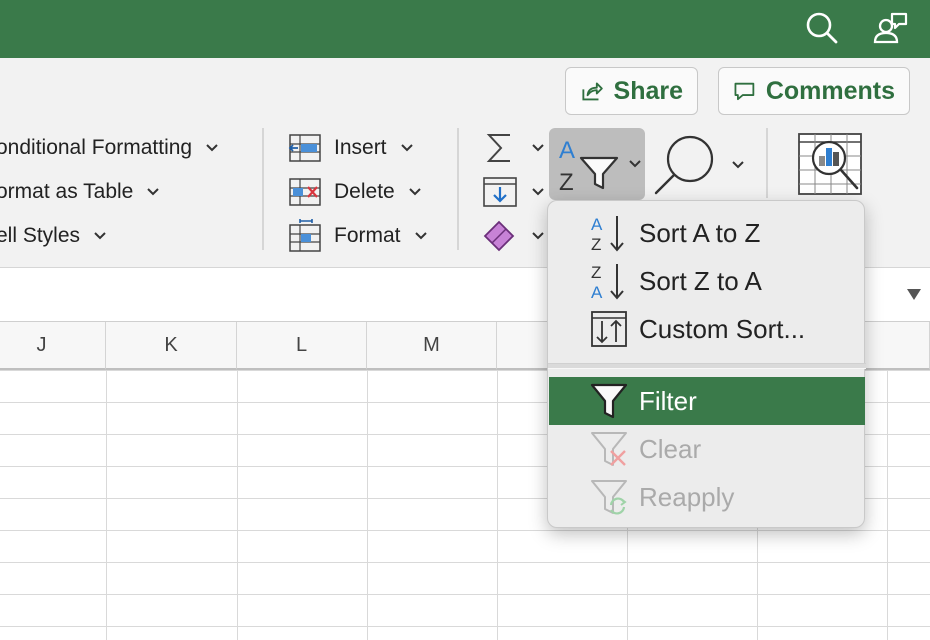 Image resolution: width=930 pixels, height=640 pixels. I want to click on column-header-j: J, so click(53, 346).